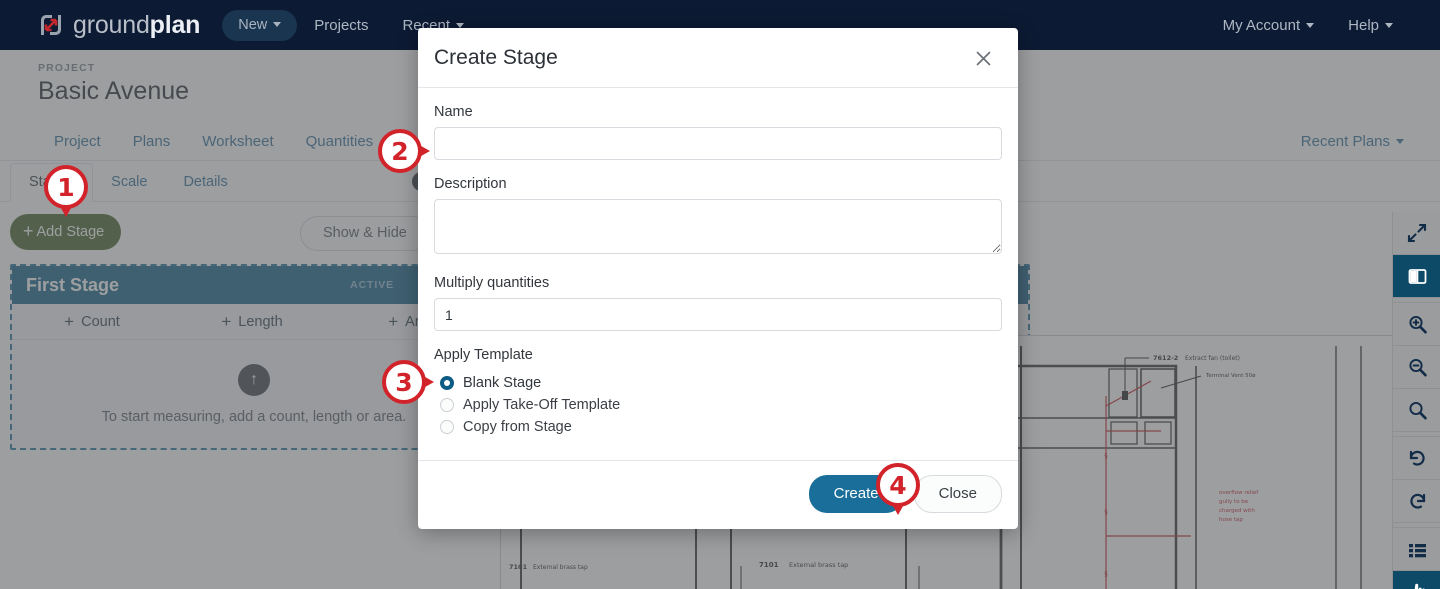 This screenshot has height=589, width=1440. What do you see at coordinates (1370, 25) in the screenshot?
I see `nav-help: Help` at bounding box center [1370, 25].